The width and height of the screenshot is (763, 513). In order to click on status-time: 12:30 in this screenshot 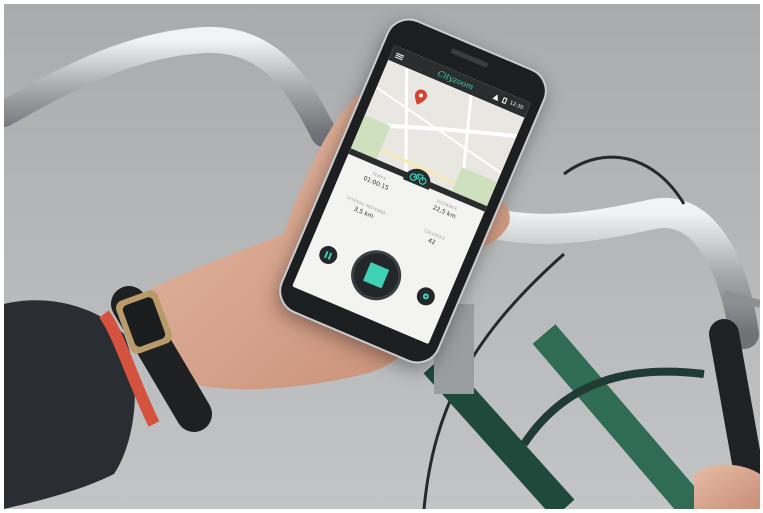, I will do `click(516, 106)`.